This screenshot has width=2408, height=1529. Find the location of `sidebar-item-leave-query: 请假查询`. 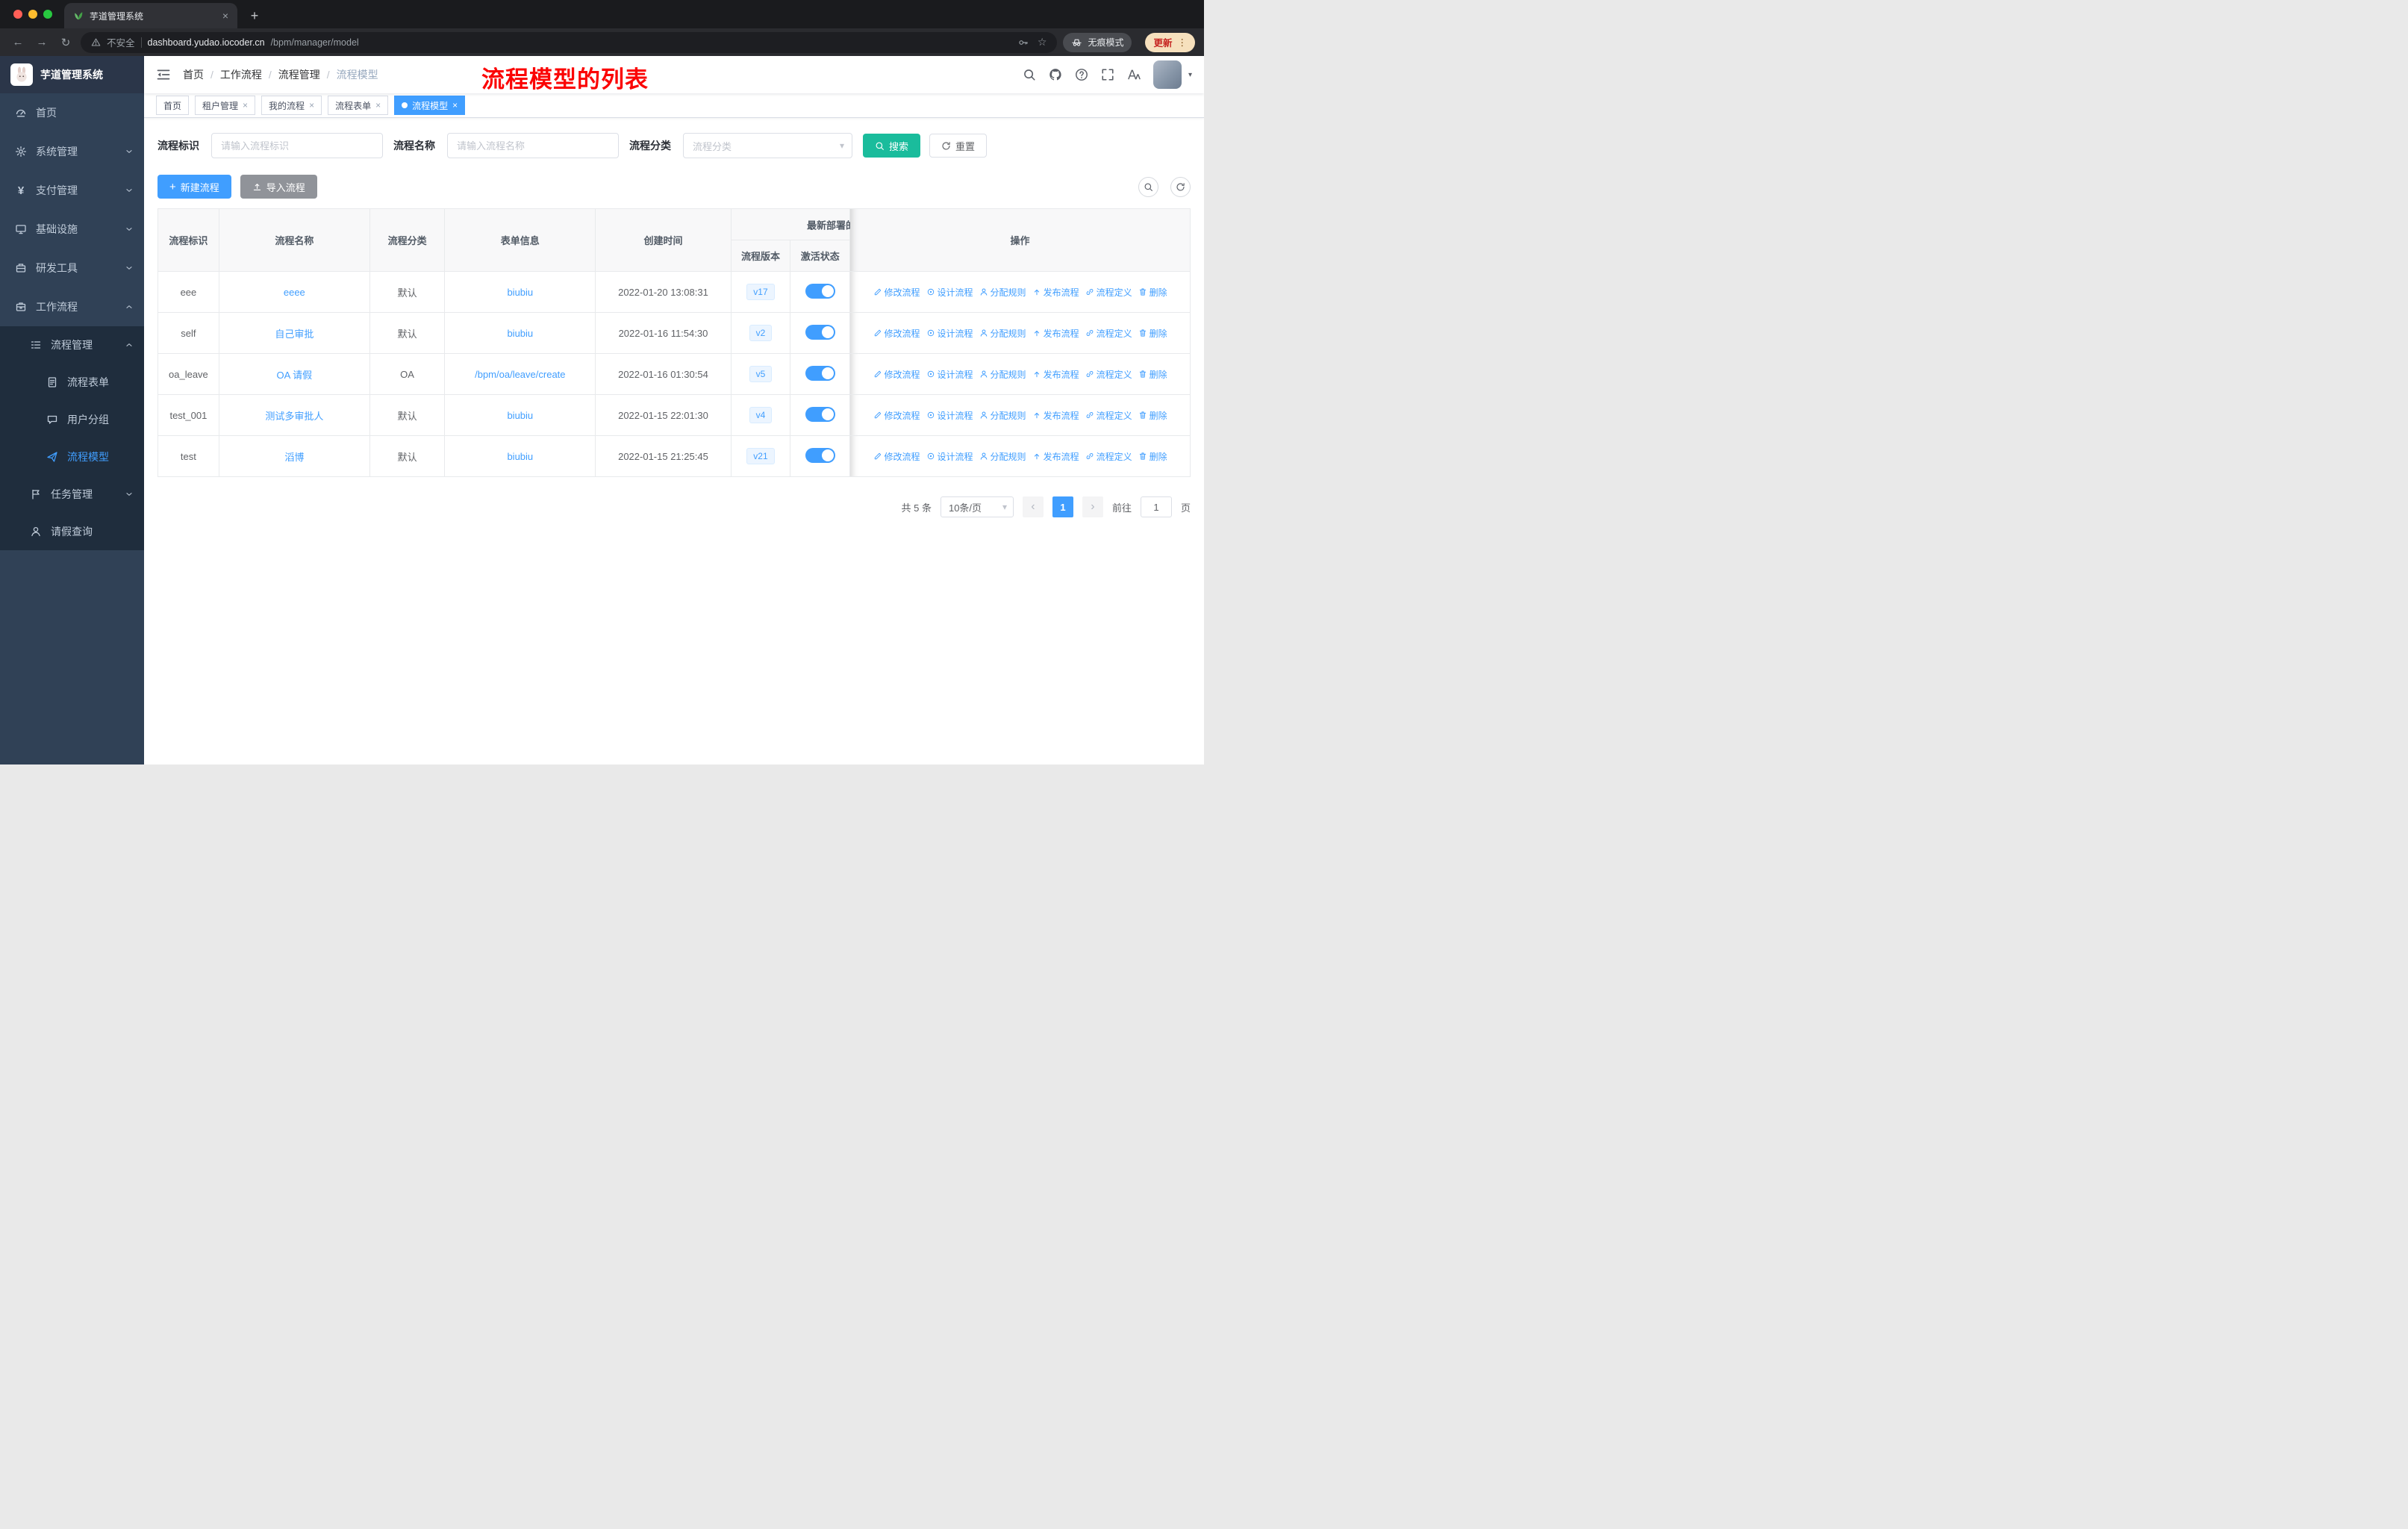

sidebar-item-leave-query: 请假查询 is located at coordinates (72, 531).